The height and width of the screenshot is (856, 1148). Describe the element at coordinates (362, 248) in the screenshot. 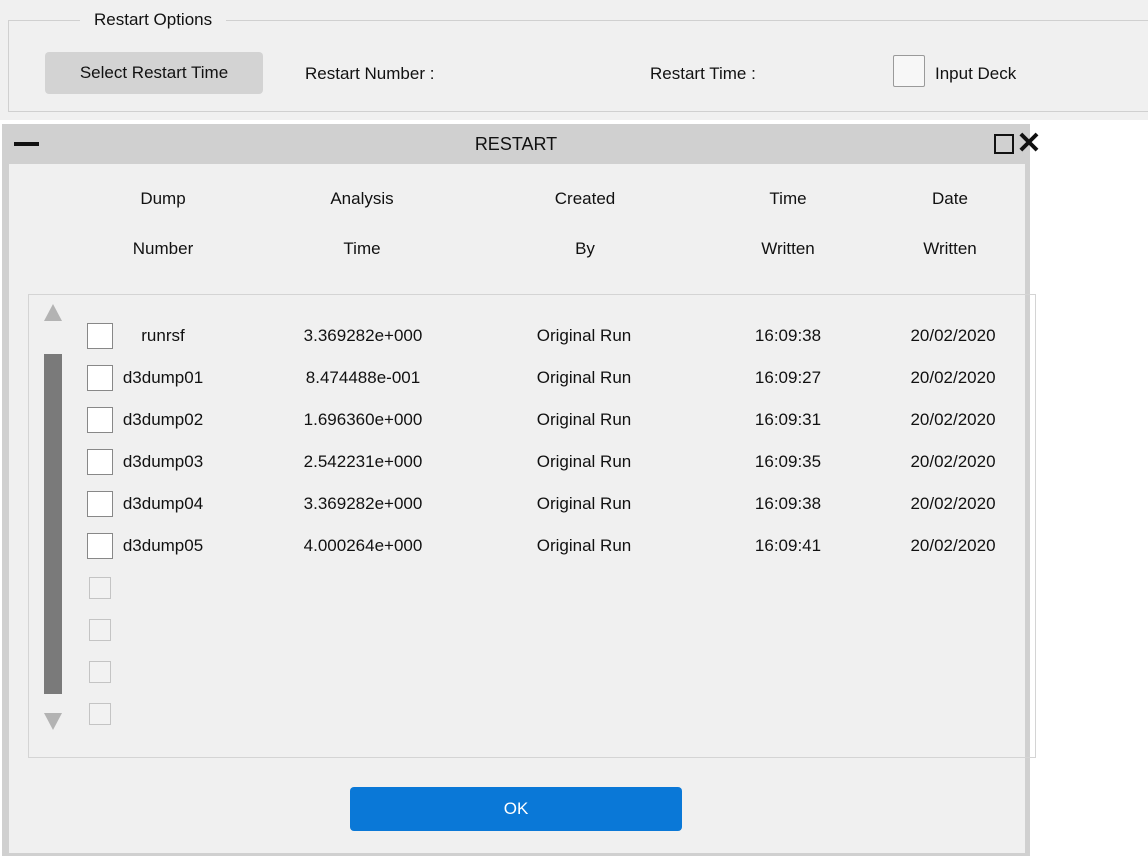

I see `column-header-analysis-line2: Time` at that location.